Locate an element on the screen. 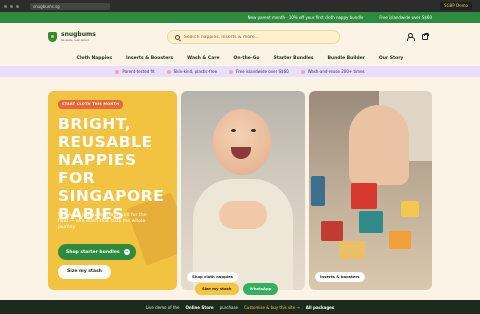  demo-chip: SGBP Demo is located at coordinates (456, 6).